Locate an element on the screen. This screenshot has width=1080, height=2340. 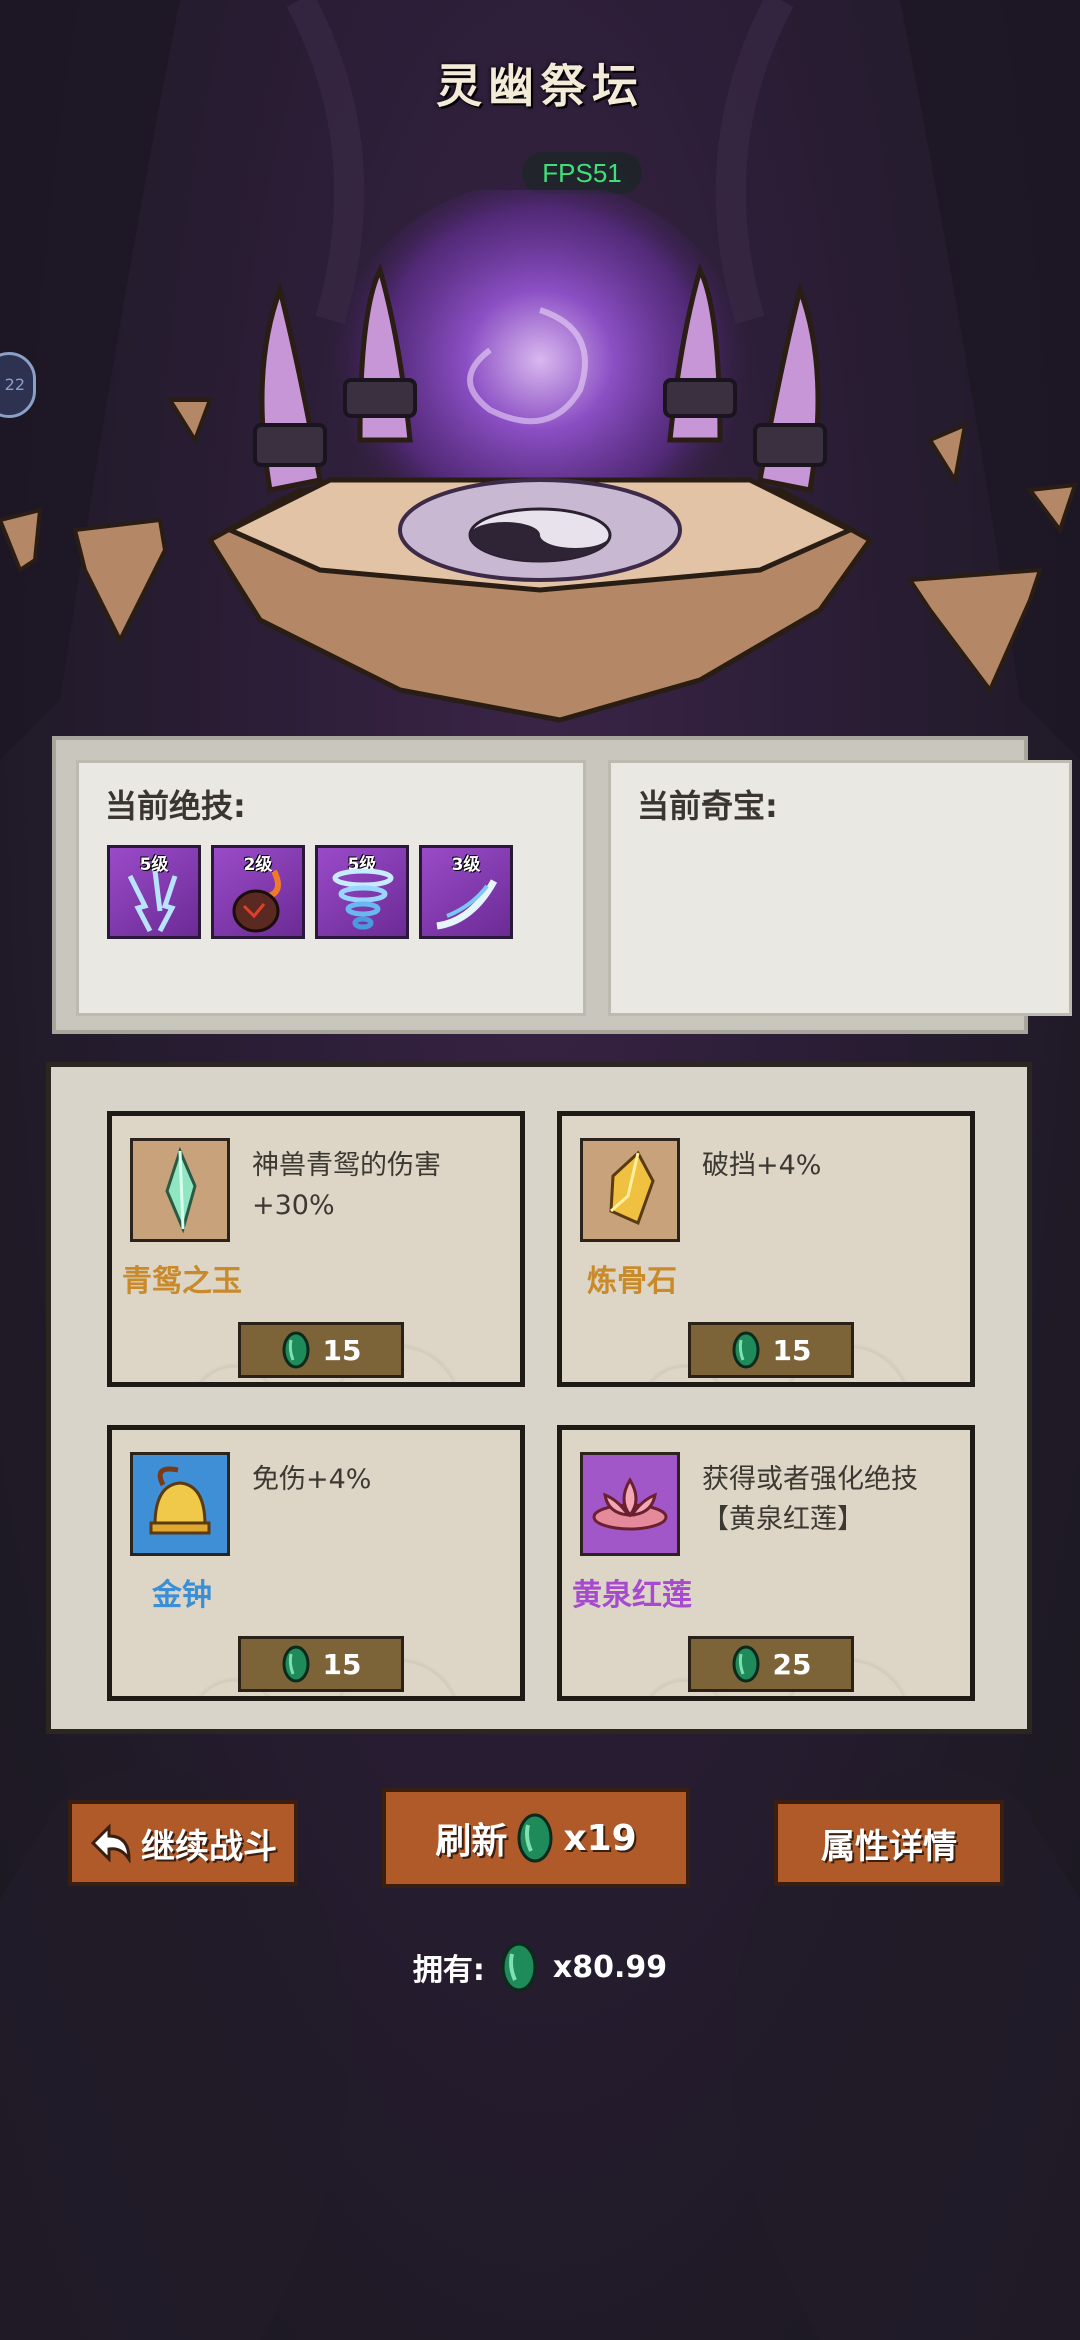
item-name: 炼骨石 is located at coordinates (632, 1281).